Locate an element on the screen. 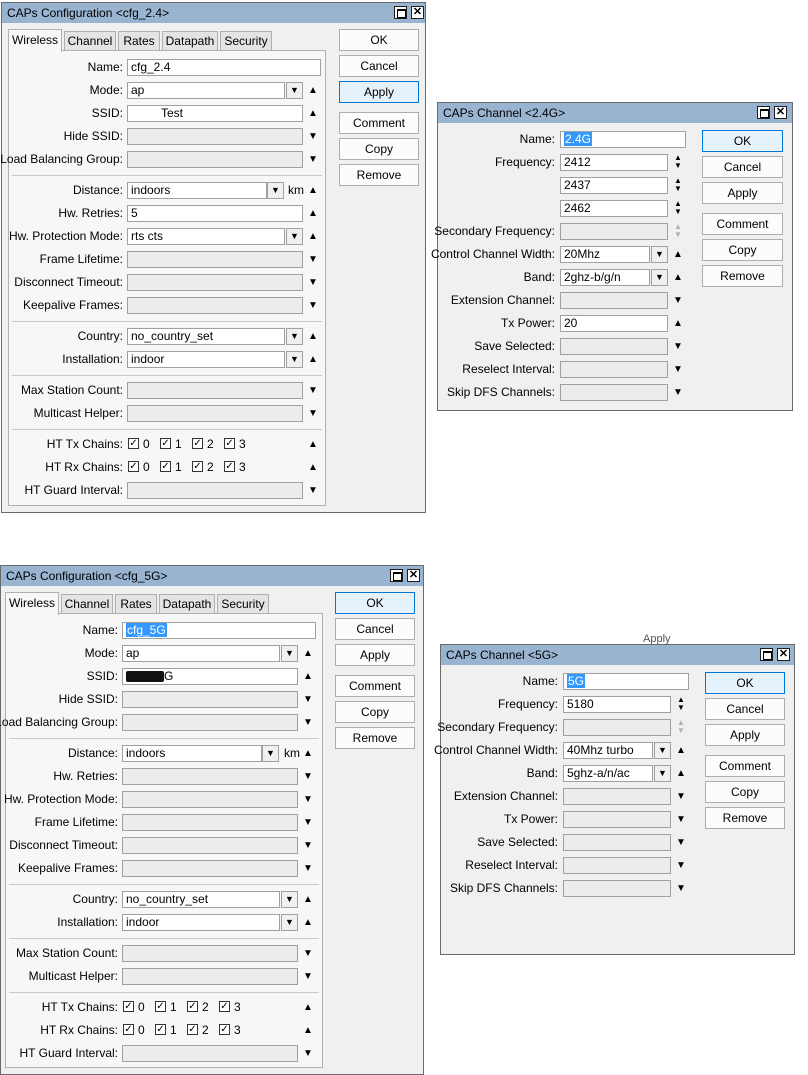 This screenshot has width=808, height=1075. ccw-select: 20Mhz is located at coordinates (605, 254).